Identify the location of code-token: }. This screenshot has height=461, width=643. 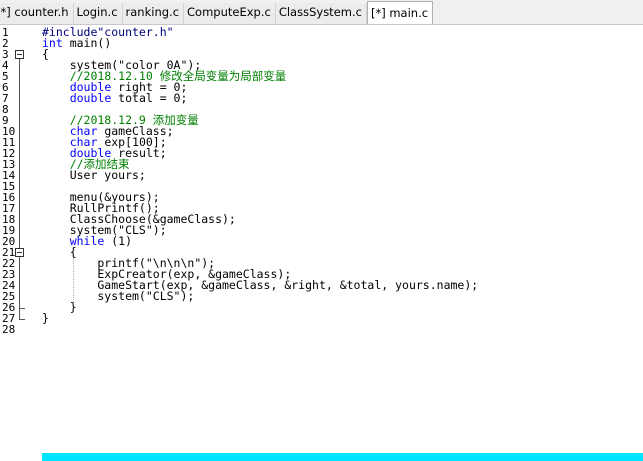
(45, 318).